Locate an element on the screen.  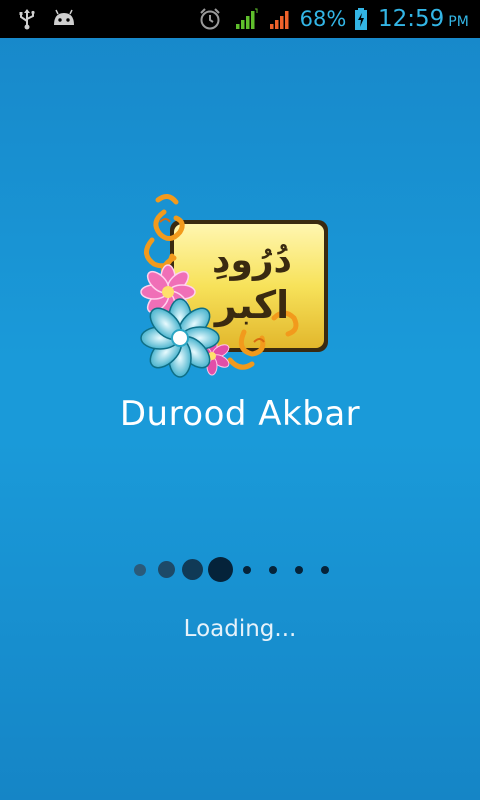
clock-time: 12:59 is located at coordinates (411, 19).